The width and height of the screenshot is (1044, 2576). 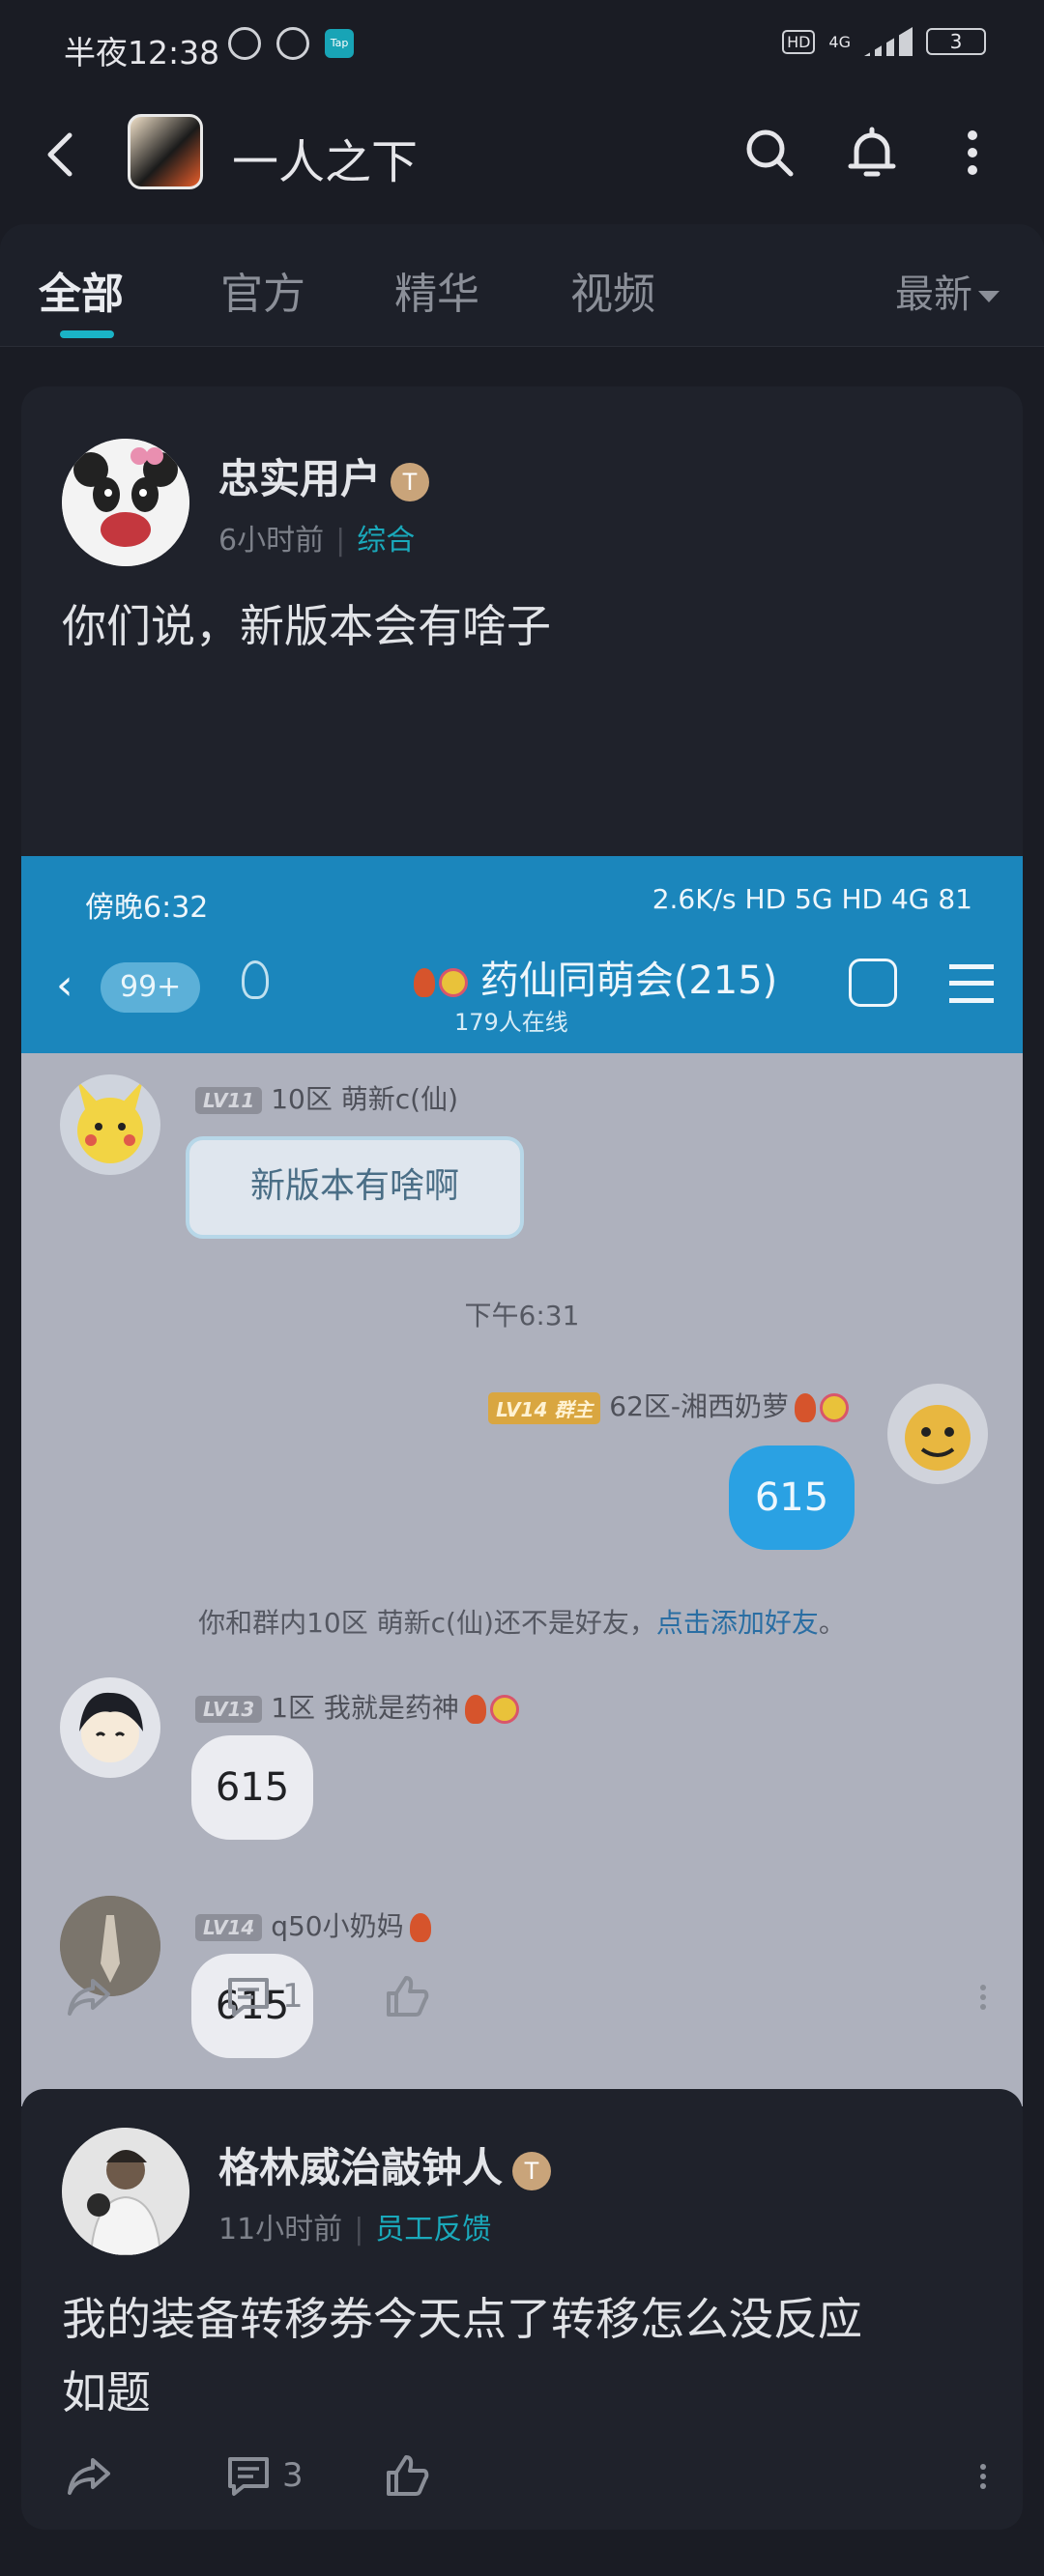 What do you see at coordinates (628, 981) in the screenshot?
I see `qq-group-name: 药仙同萌会(215)` at bounding box center [628, 981].